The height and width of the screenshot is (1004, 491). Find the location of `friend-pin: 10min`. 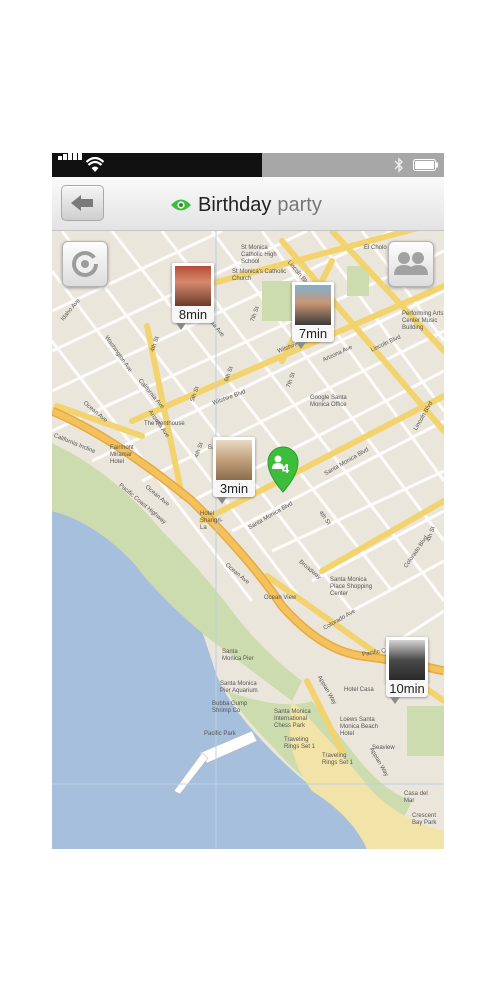

friend-pin: 10min is located at coordinates (407, 670).